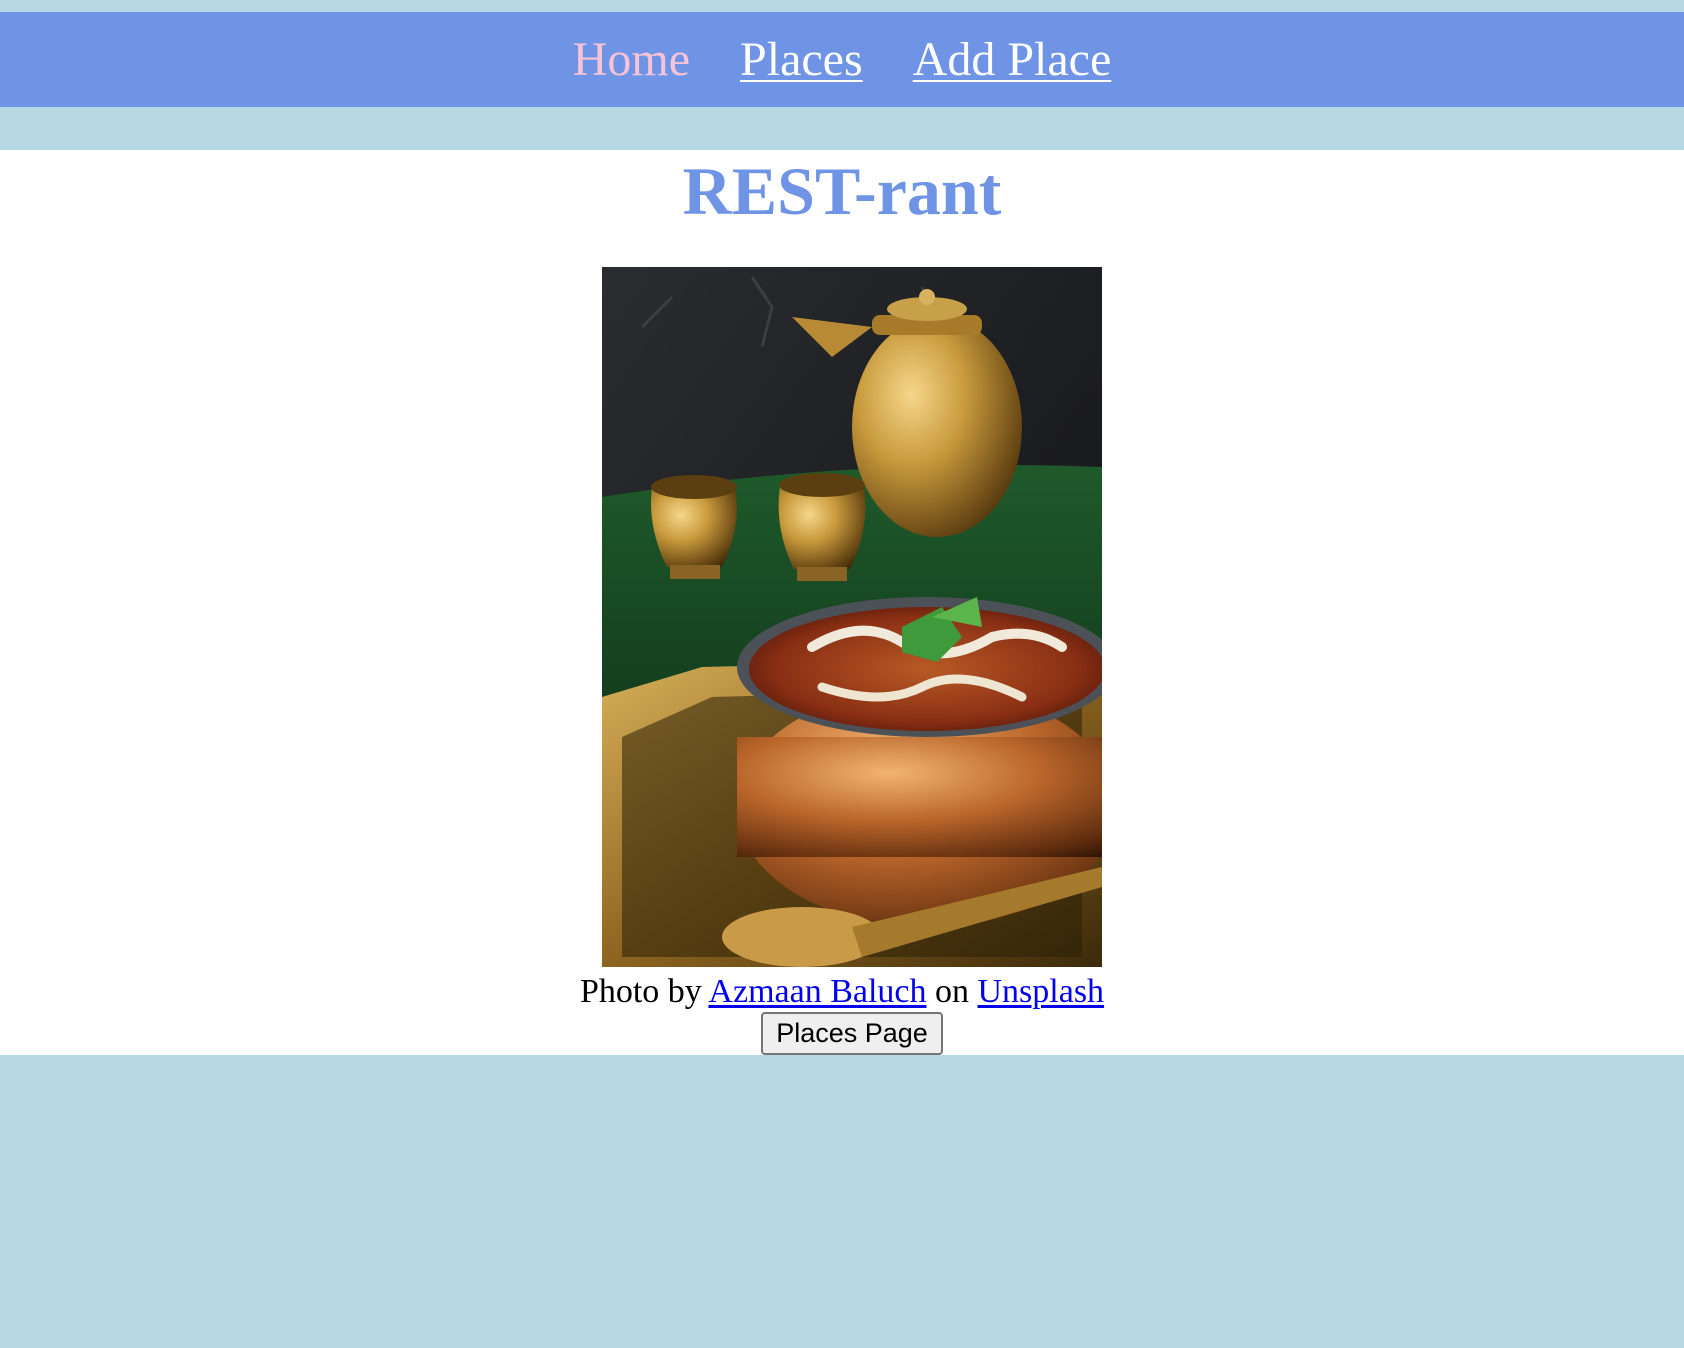  What do you see at coordinates (817, 991) in the screenshot?
I see `author-link: Azmaan Baluch` at bounding box center [817, 991].